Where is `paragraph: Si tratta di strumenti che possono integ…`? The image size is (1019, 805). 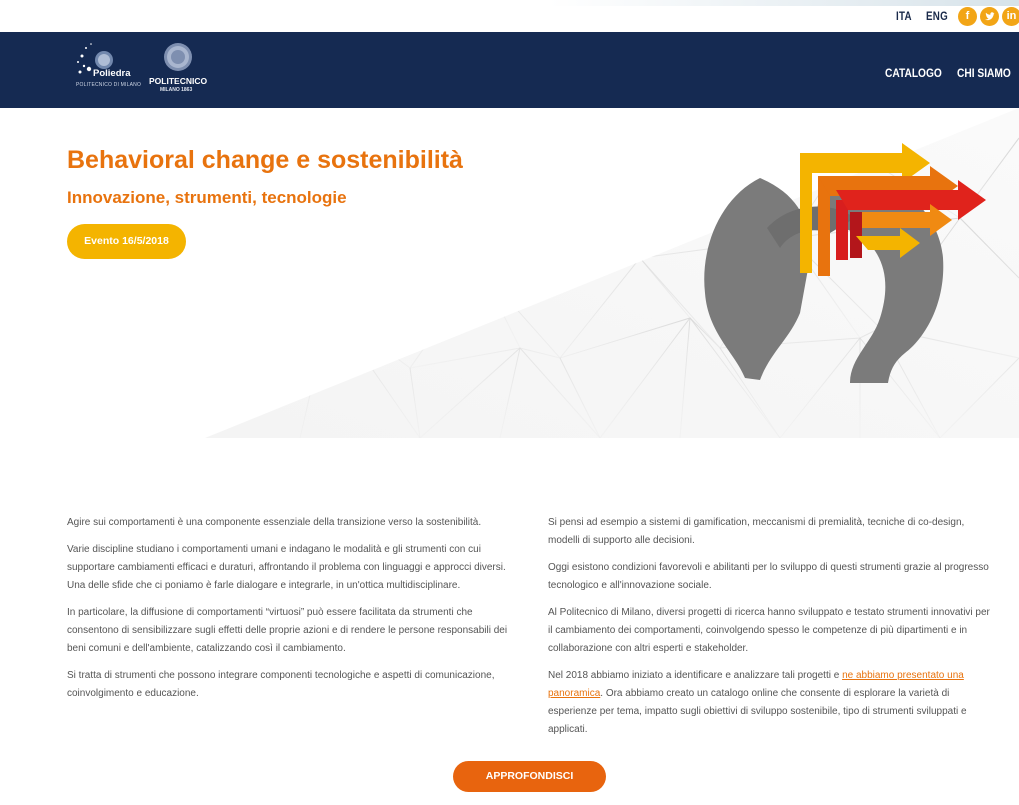 paragraph: Si tratta di strumenti che possono integ… is located at coordinates (281, 684).